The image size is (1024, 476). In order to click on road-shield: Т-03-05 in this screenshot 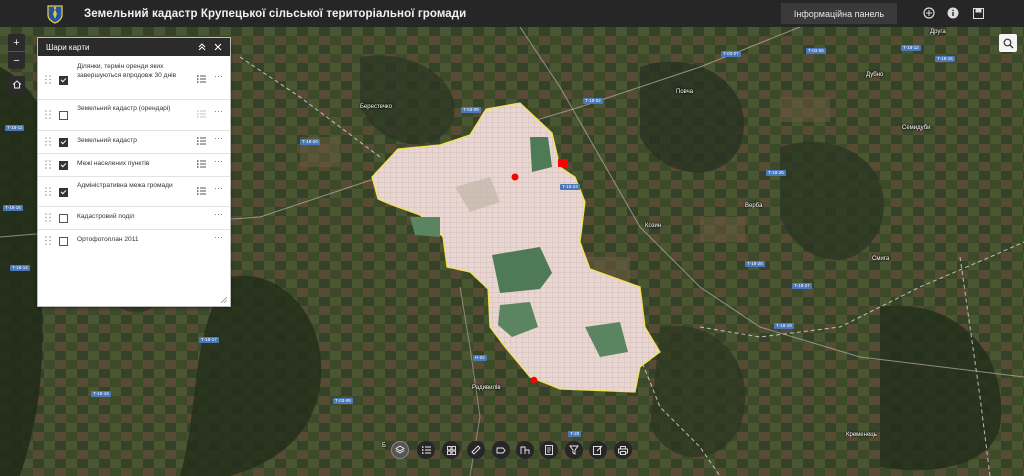, I will do `click(816, 51)`.